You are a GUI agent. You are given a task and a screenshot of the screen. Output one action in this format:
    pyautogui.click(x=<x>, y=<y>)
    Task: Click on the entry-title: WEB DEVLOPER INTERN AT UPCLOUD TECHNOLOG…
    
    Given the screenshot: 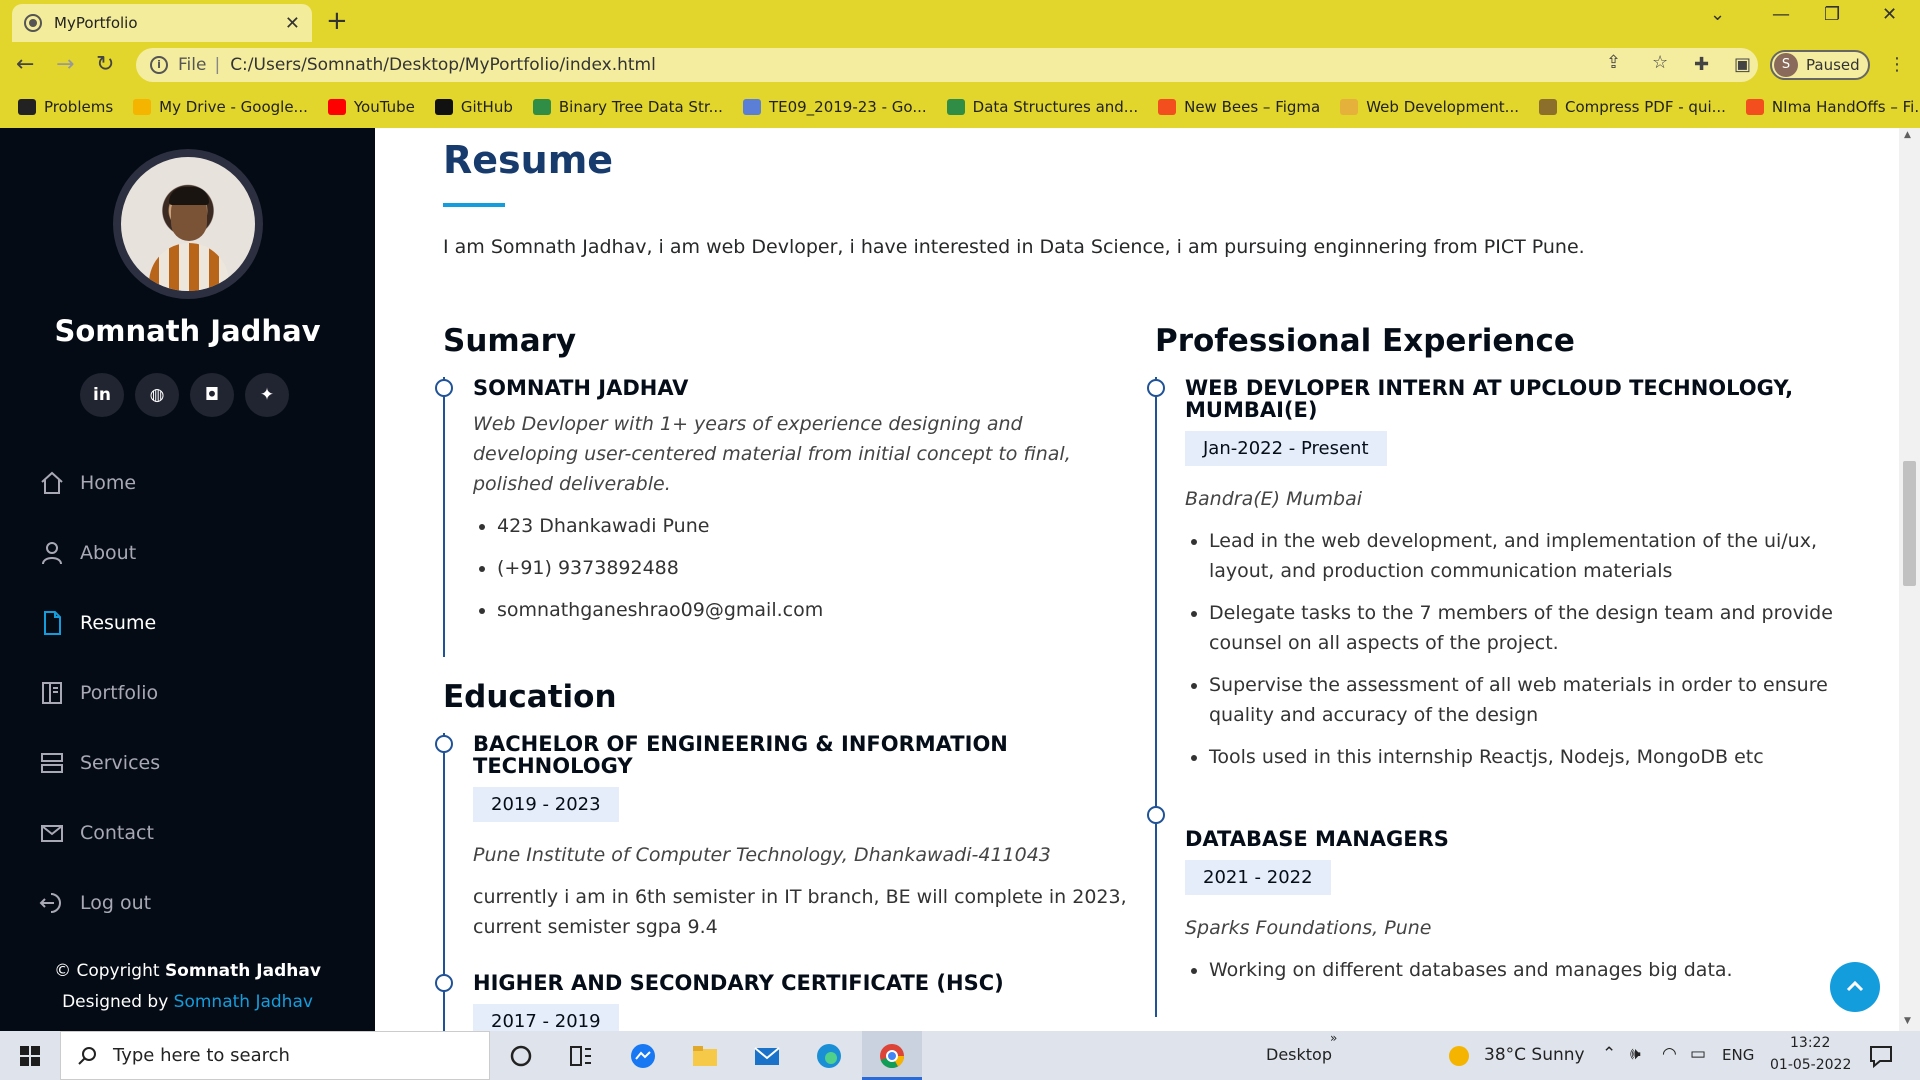 What is the action you would take?
    pyautogui.click(x=1489, y=399)
    